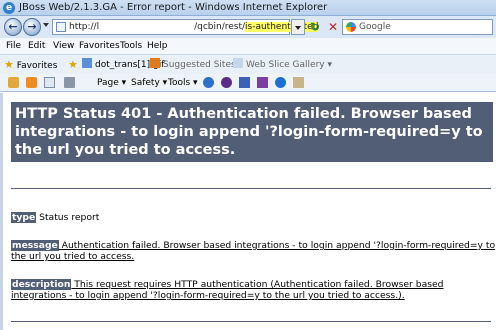 The image size is (496, 330). Describe the element at coordinates (220, 27) in the screenshot. I see `url-path: /qcbin/rest/` at that location.